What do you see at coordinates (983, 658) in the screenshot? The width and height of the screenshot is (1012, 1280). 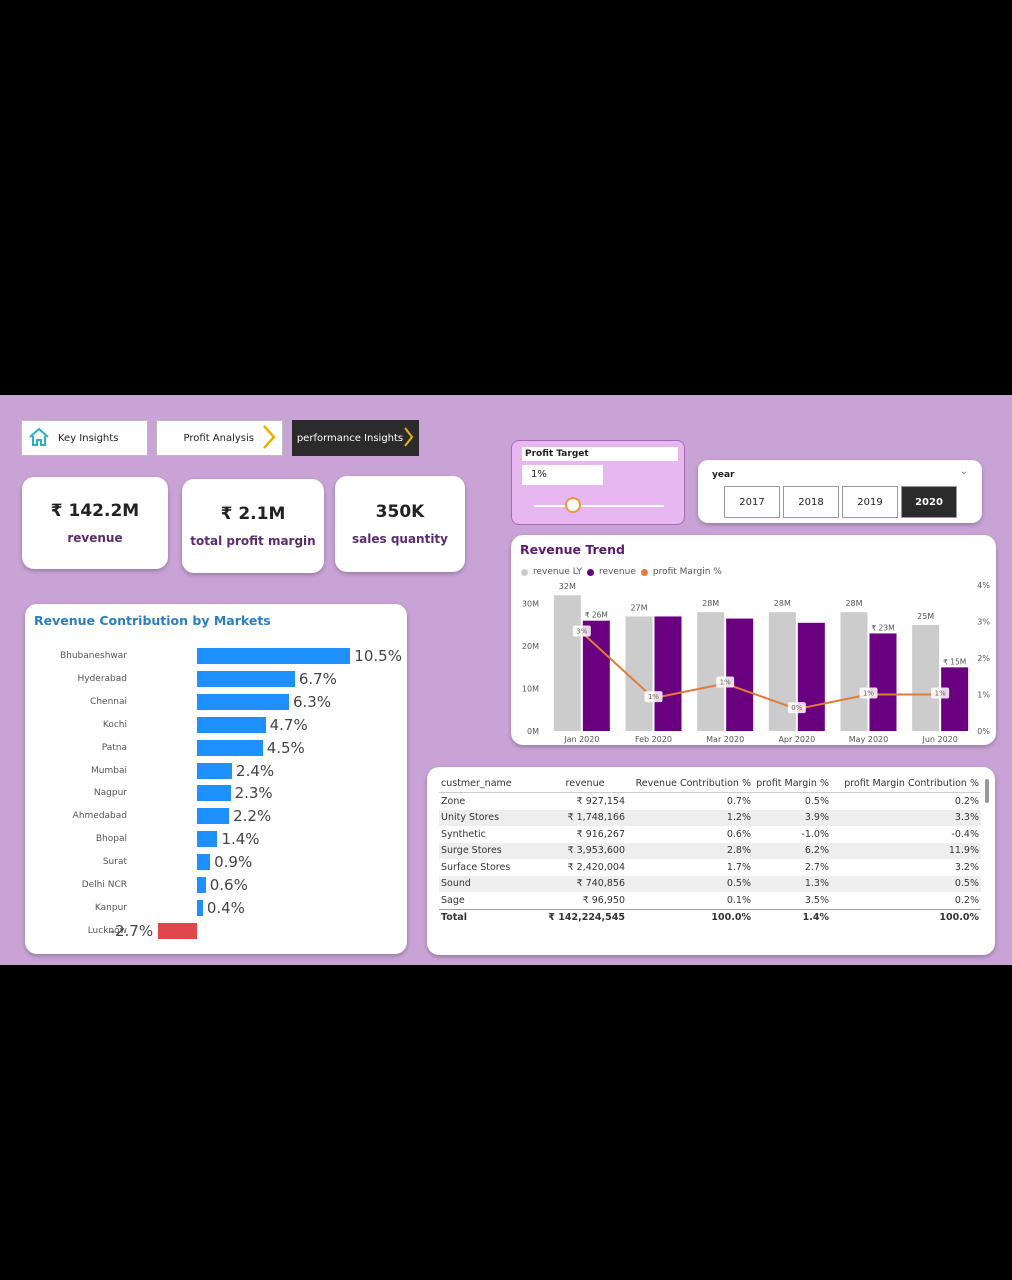 I see `y-right-tick: 2%` at bounding box center [983, 658].